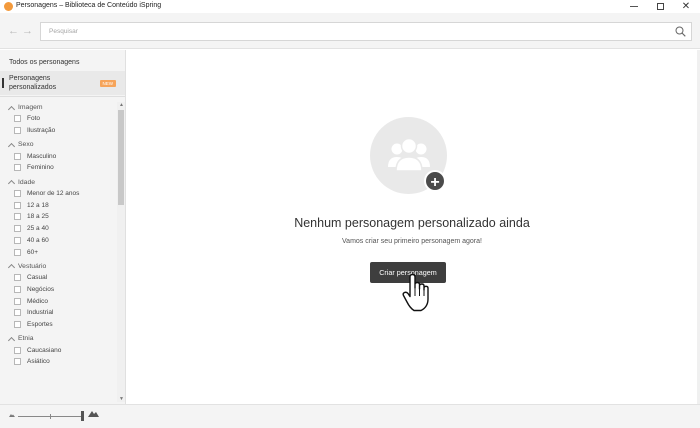 The image size is (700, 428). Describe the element at coordinates (62, 241) in the screenshot. I see `filter-option: 40 a 60` at that location.